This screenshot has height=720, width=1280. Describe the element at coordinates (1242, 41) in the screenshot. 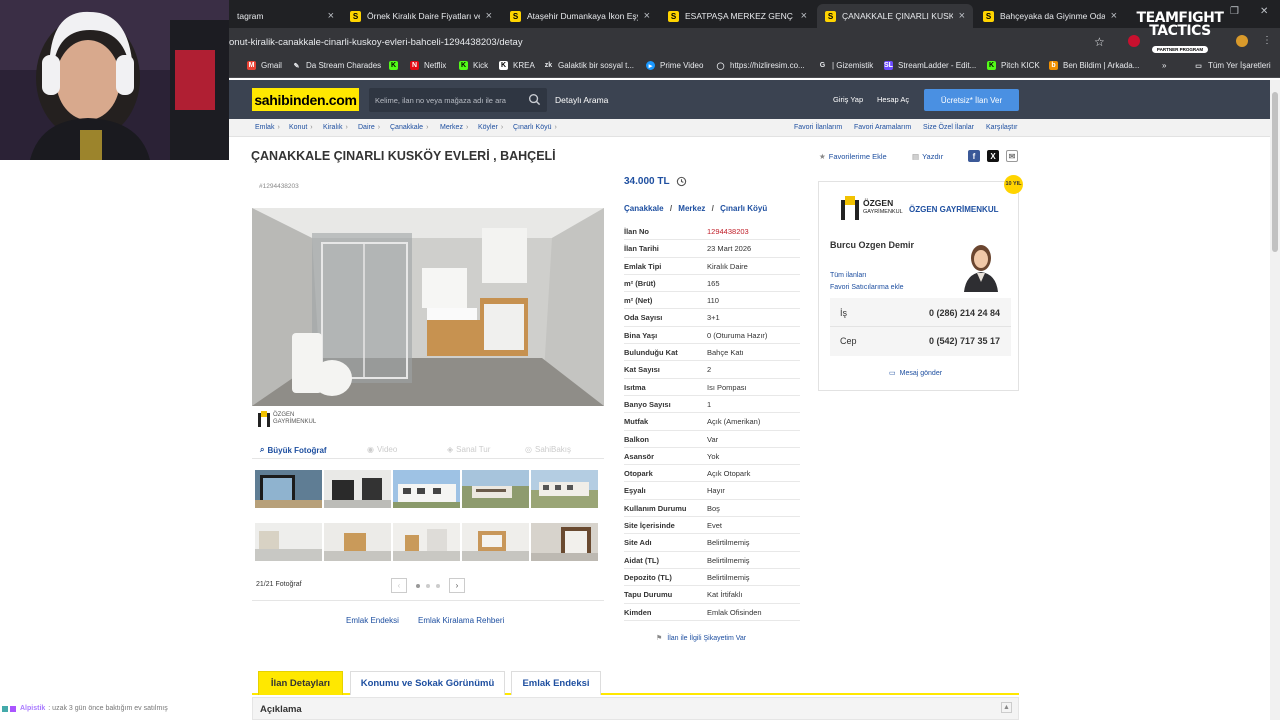

I see `profile-icon` at that location.